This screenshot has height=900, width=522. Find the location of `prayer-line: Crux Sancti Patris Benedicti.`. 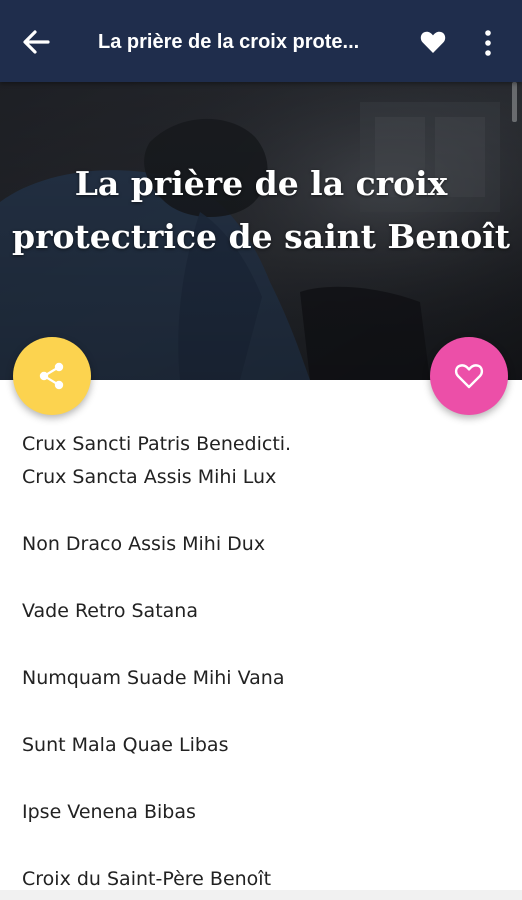

prayer-line: Crux Sancti Patris Benedicti. is located at coordinates (157, 444).